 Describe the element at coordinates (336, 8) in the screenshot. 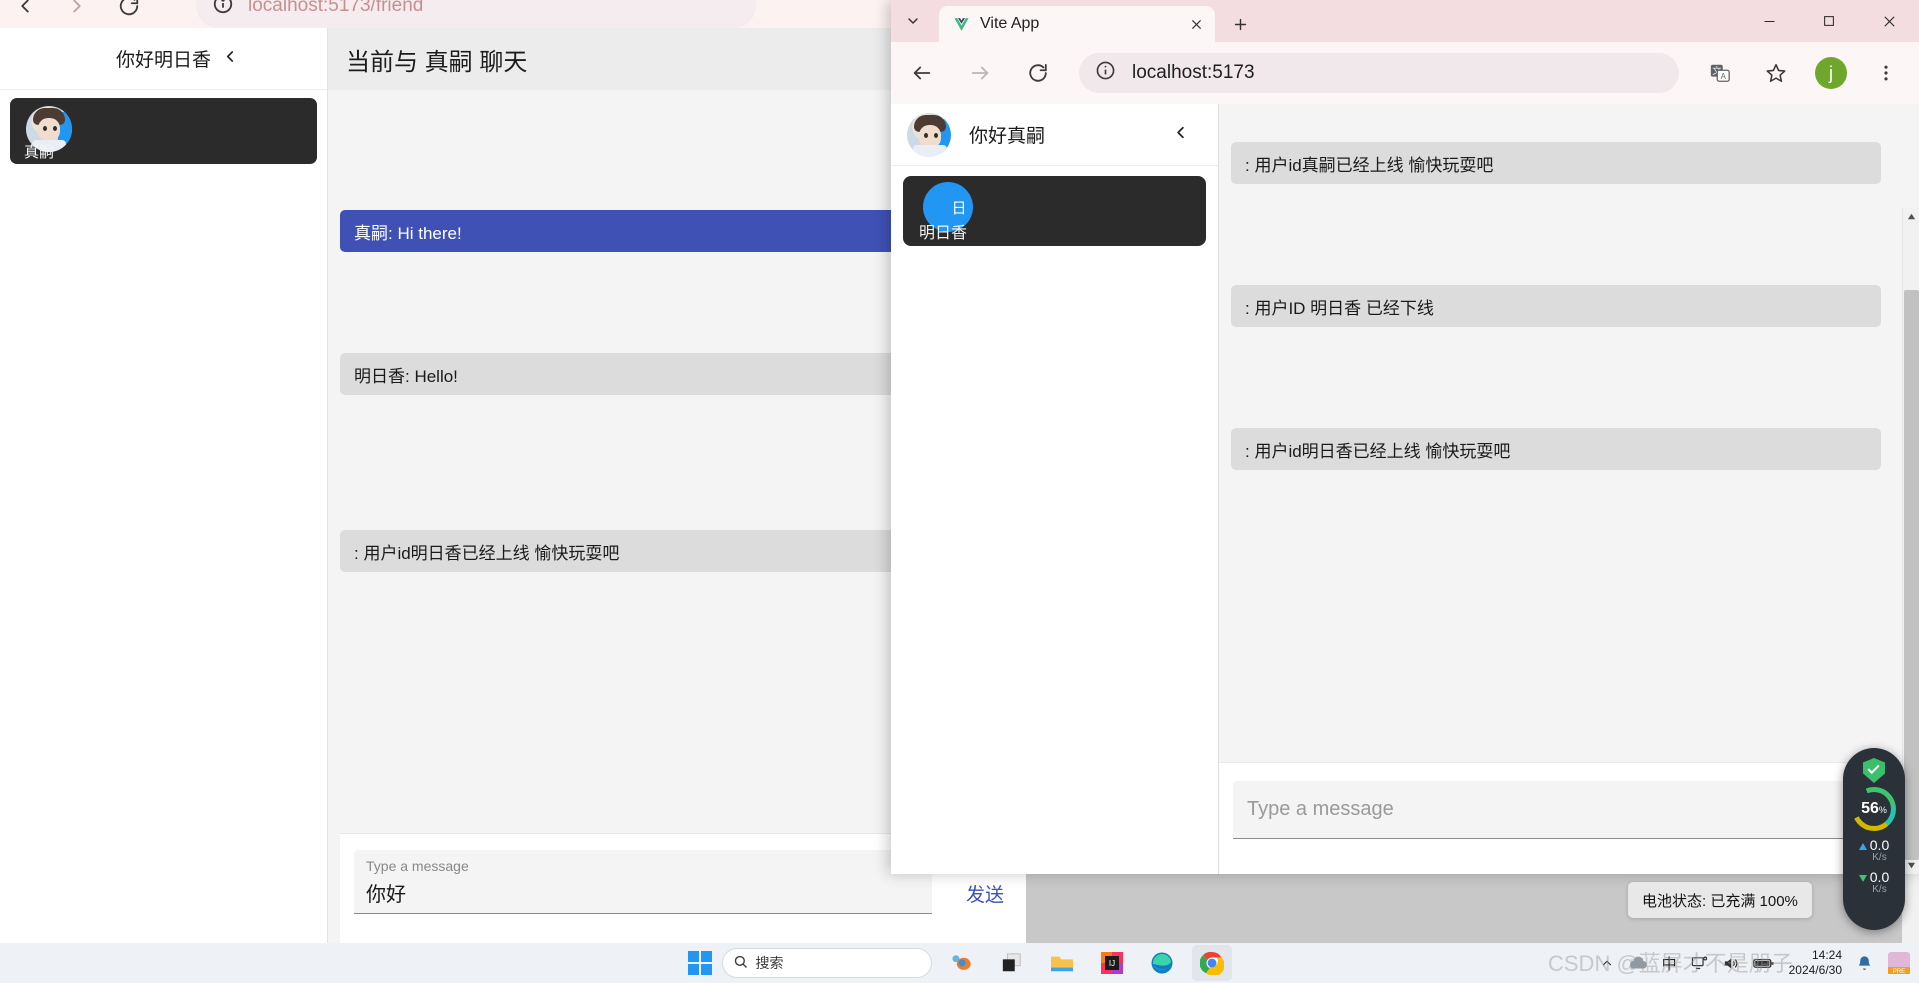

I see `background-url-text: localhost:5173/friend` at that location.